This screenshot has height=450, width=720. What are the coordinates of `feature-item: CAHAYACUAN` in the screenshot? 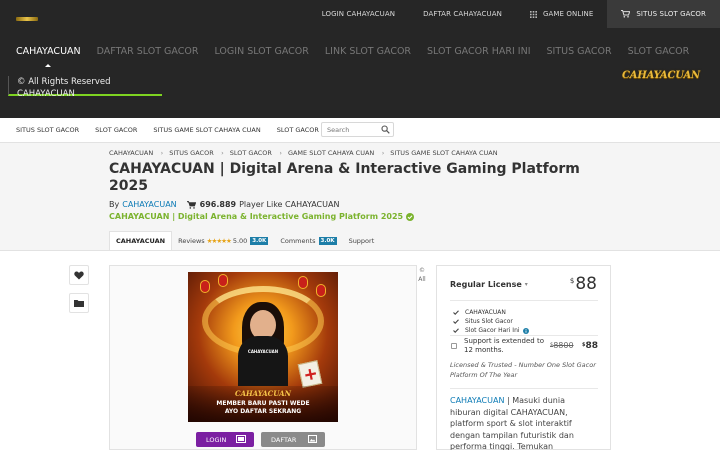 It's located at (494, 312).